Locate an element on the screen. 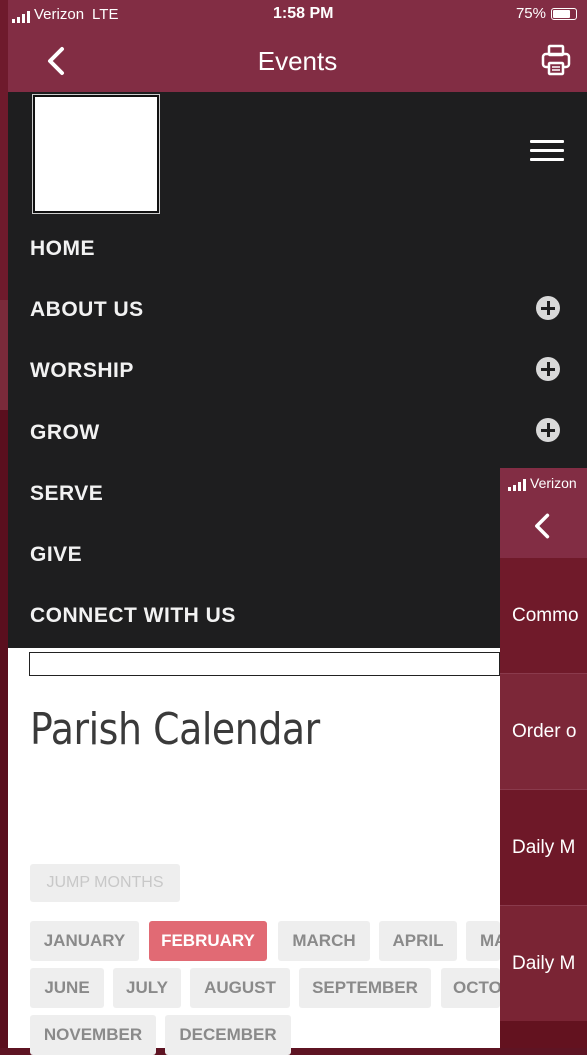  battery-status: 75% is located at coordinates (546, 13).